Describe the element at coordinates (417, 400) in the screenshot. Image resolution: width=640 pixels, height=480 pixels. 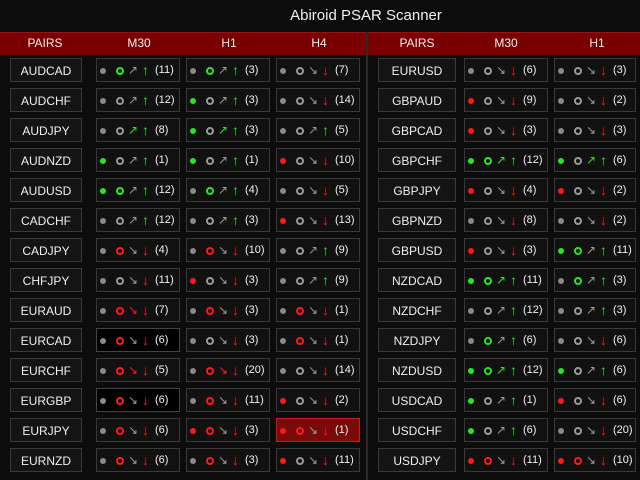
I see `pair-label: USDCAD` at that location.